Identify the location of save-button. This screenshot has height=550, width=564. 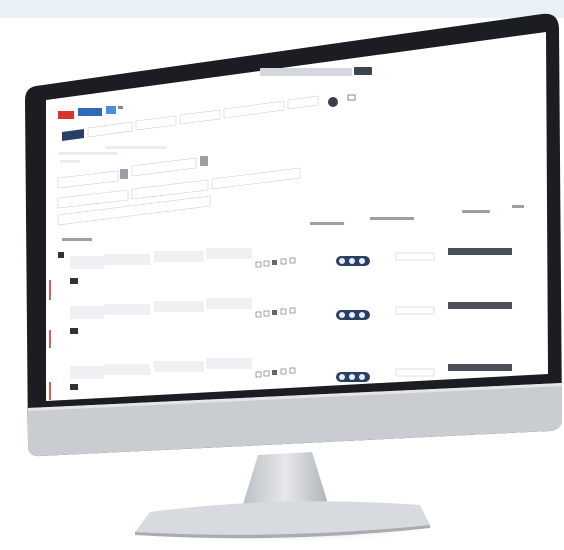
(90, 112).